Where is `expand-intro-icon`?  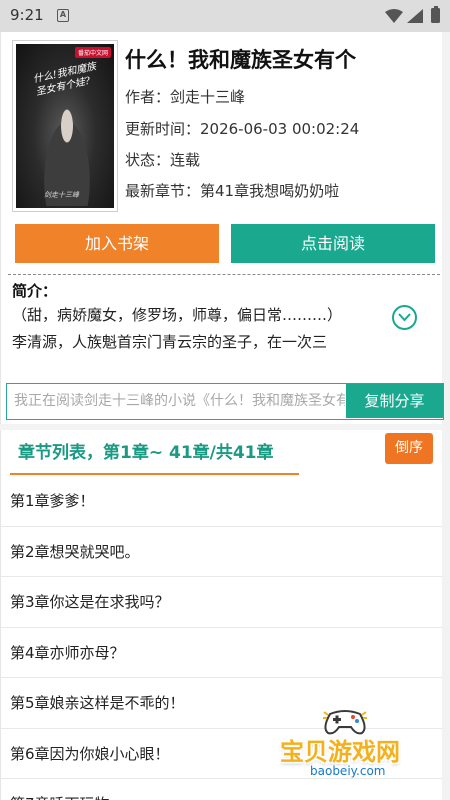
expand-intro-icon is located at coordinates (404, 317).